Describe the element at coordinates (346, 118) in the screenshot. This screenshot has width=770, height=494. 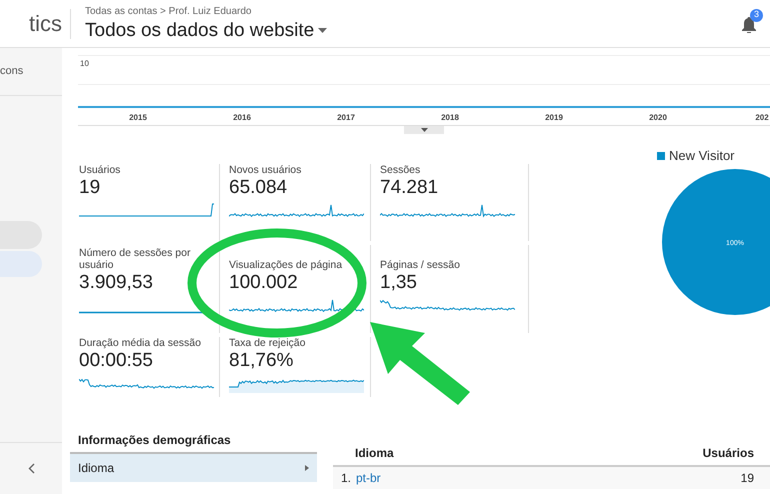
I see `axis-tick-label: 2017` at that location.